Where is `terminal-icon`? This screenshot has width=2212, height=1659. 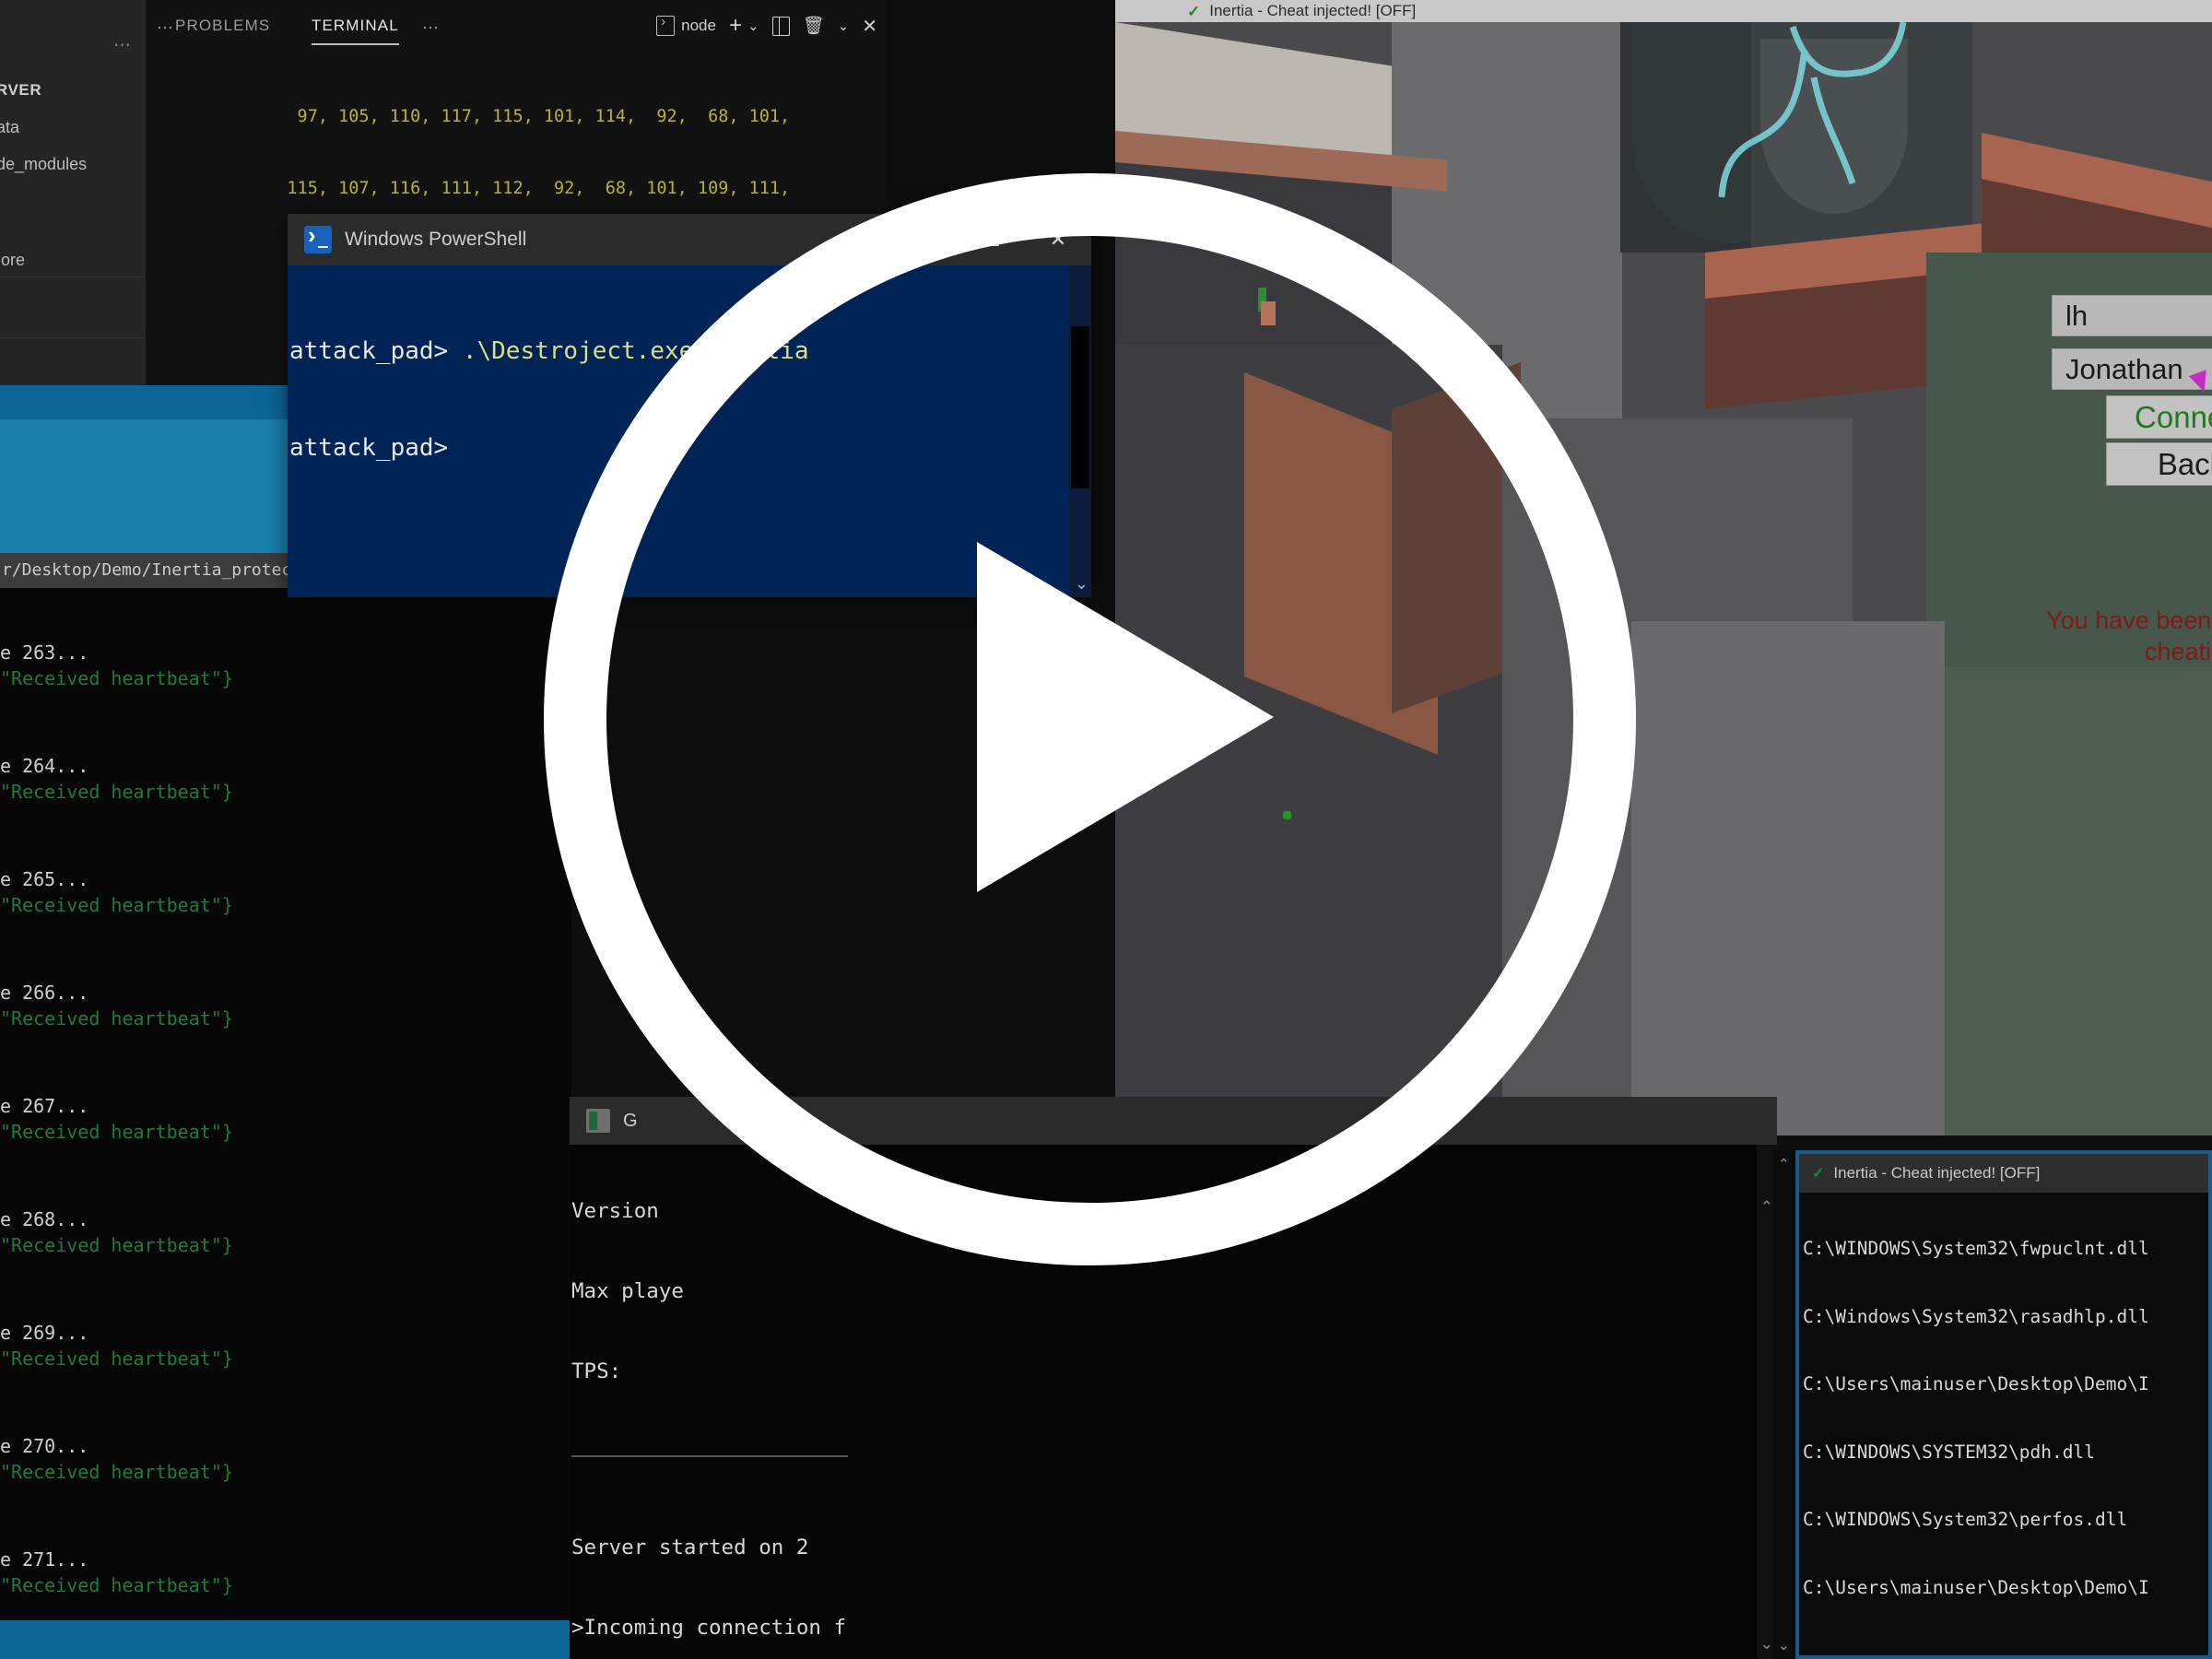
terminal-icon is located at coordinates (666, 25).